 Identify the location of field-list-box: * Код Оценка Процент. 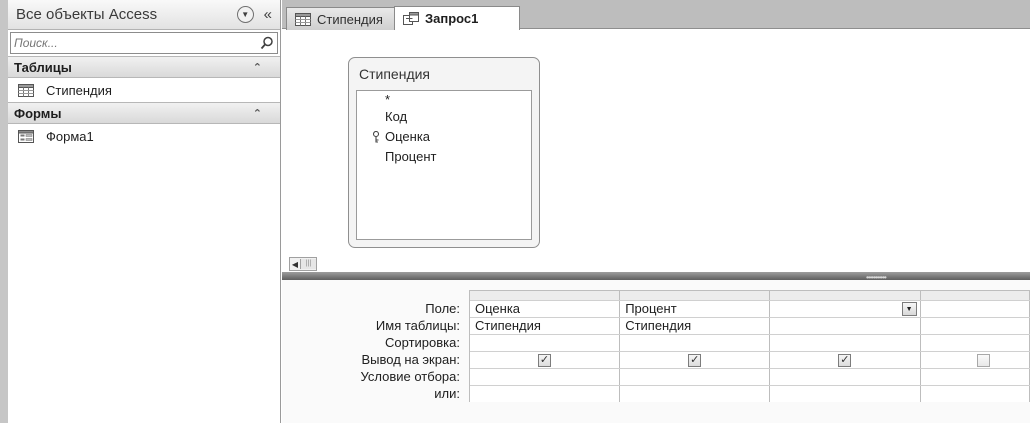
(444, 165).